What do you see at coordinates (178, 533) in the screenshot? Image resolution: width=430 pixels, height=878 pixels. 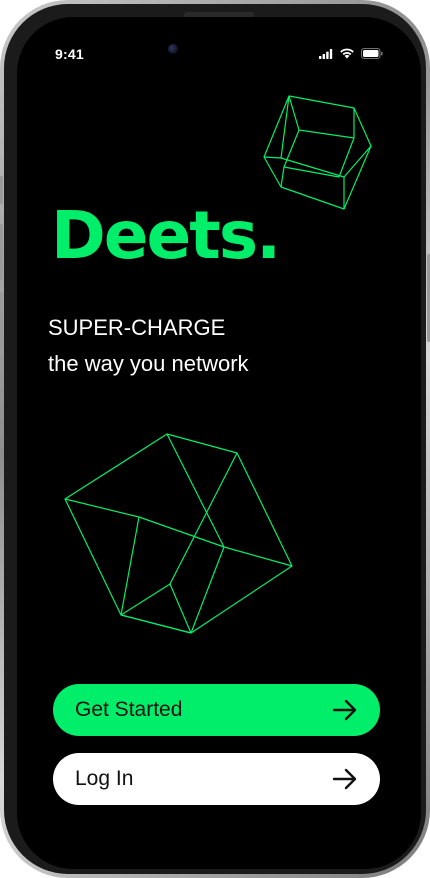 I see `wireframe-cube-large-icon` at bounding box center [178, 533].